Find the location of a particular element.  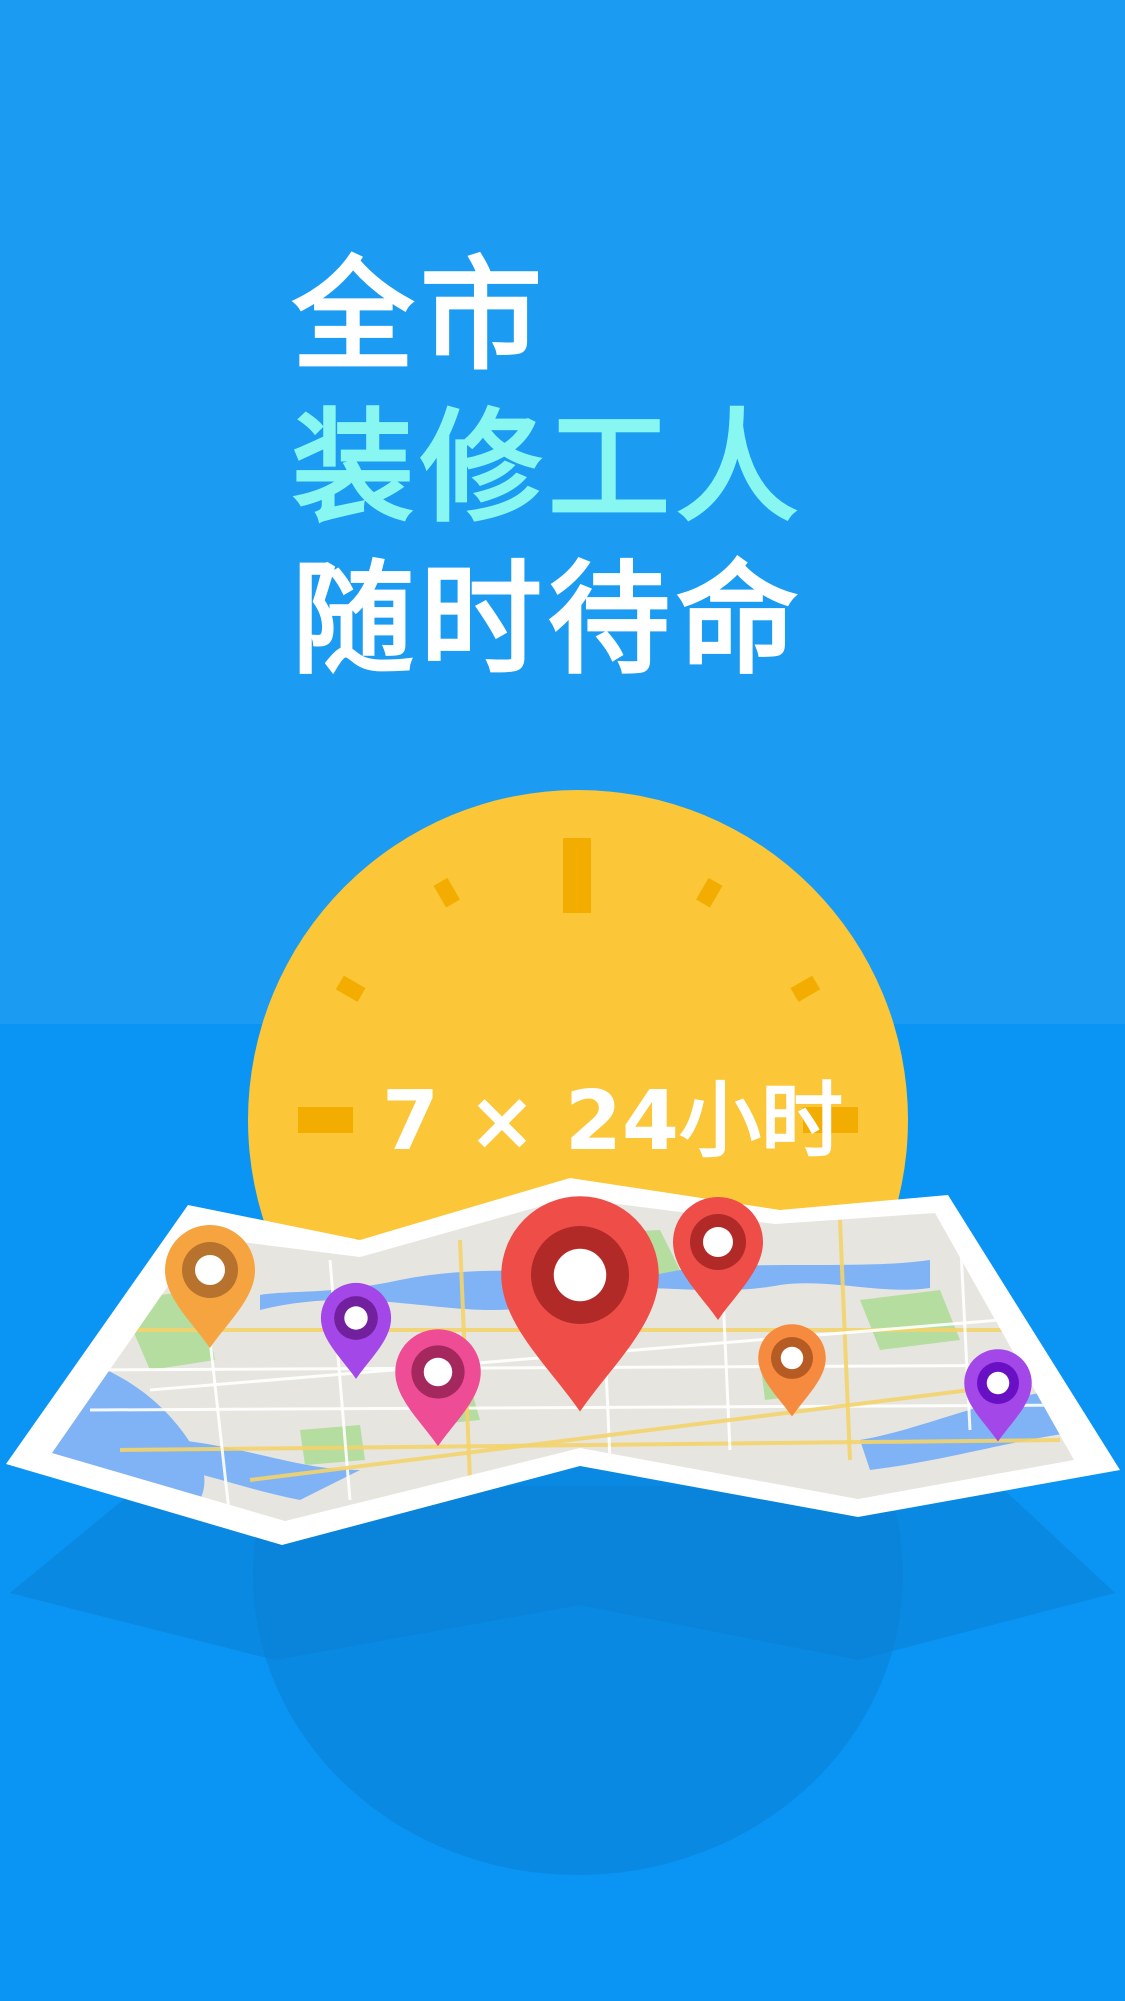

headline: 全市 装修工人 随时待命 is located at coordinates (548, 468).